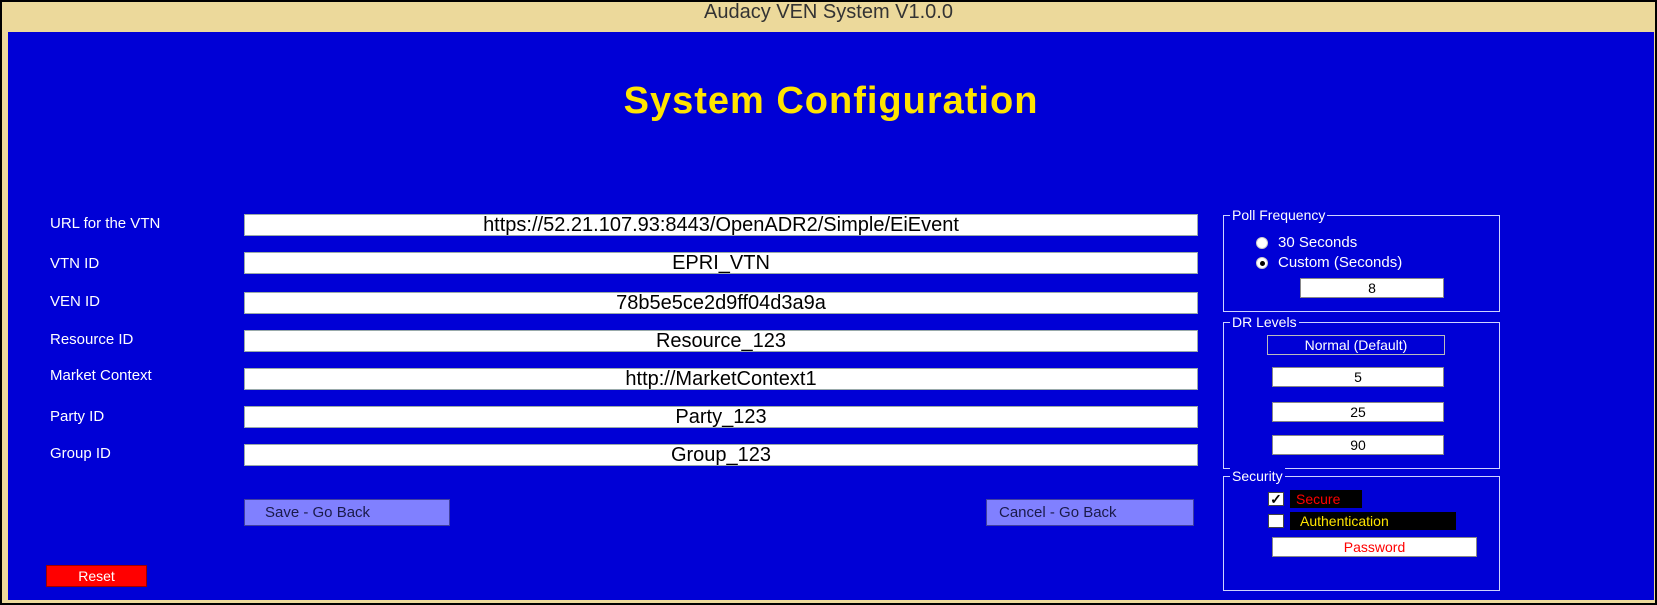 The image size is (1657, 605). Describe the element at coordinates (1358, 445) in the screenshot. I see `dr-level-3-input` at that location.